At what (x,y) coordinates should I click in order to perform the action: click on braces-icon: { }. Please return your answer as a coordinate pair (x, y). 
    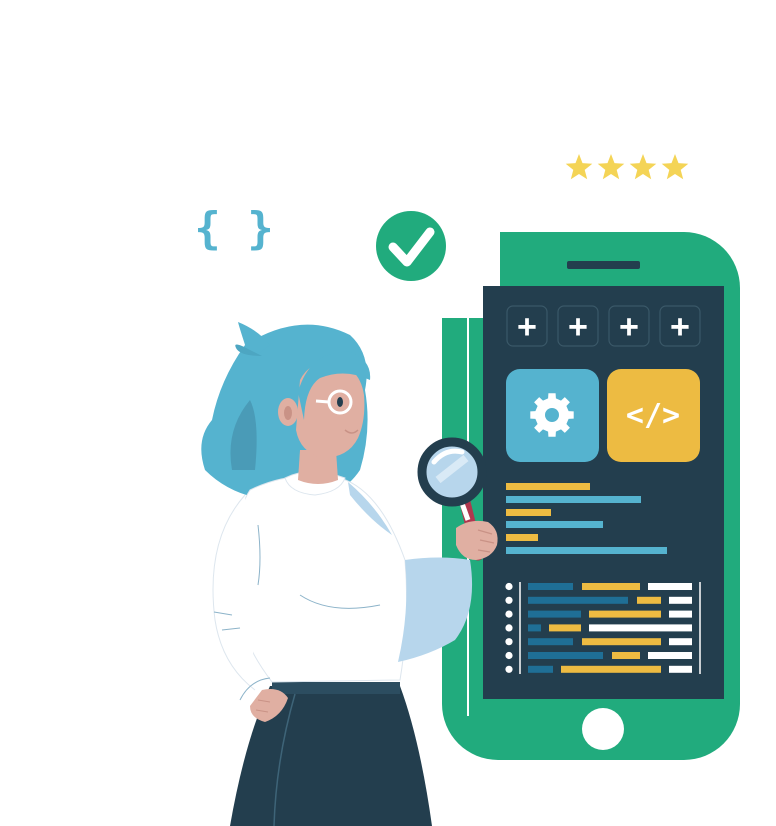
    Looking at the image, I should click on (233, 228).